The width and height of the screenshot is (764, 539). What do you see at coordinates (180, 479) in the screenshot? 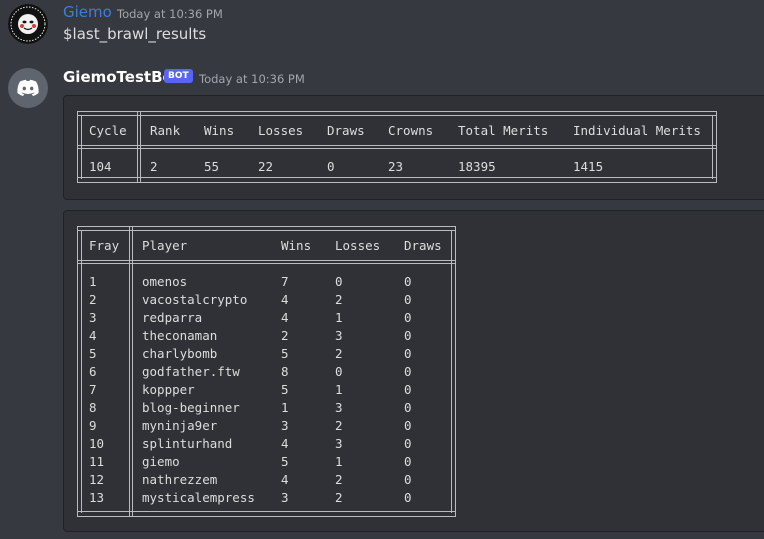
I see `player-name: nathrezzem` at bounding box center [180, 479].